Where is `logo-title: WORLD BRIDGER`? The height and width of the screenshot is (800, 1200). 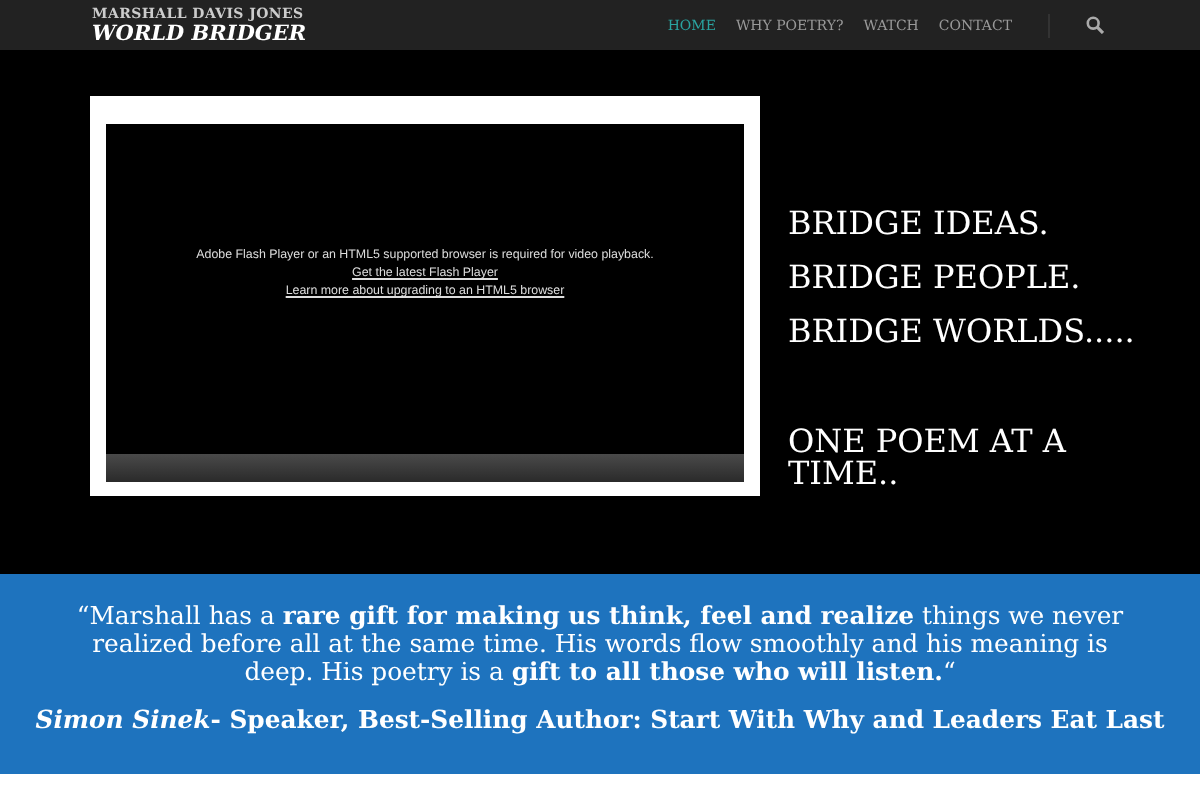
logo-title: WORLD BRIDGER is located at coordinates (199, 34).